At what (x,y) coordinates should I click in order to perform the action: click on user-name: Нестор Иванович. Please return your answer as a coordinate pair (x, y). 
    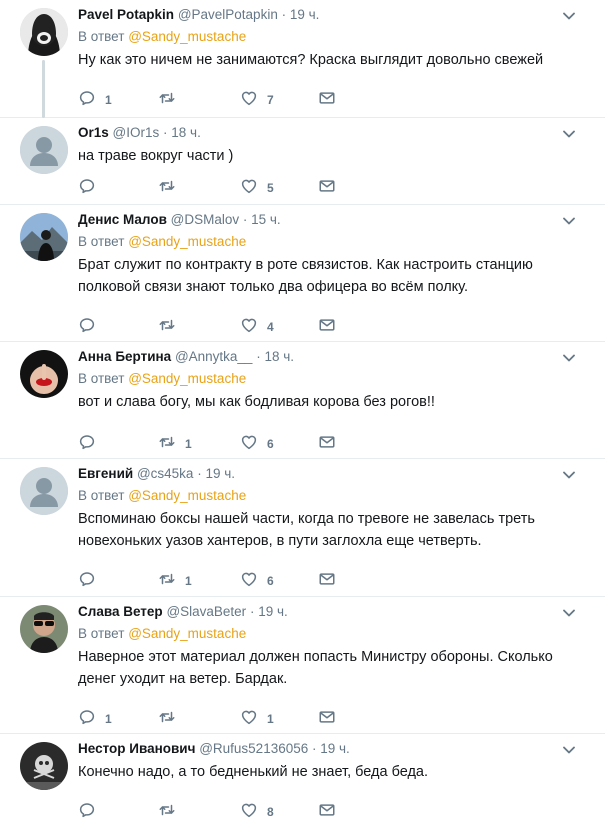
    Looking at the image, I should click on (136, 748).